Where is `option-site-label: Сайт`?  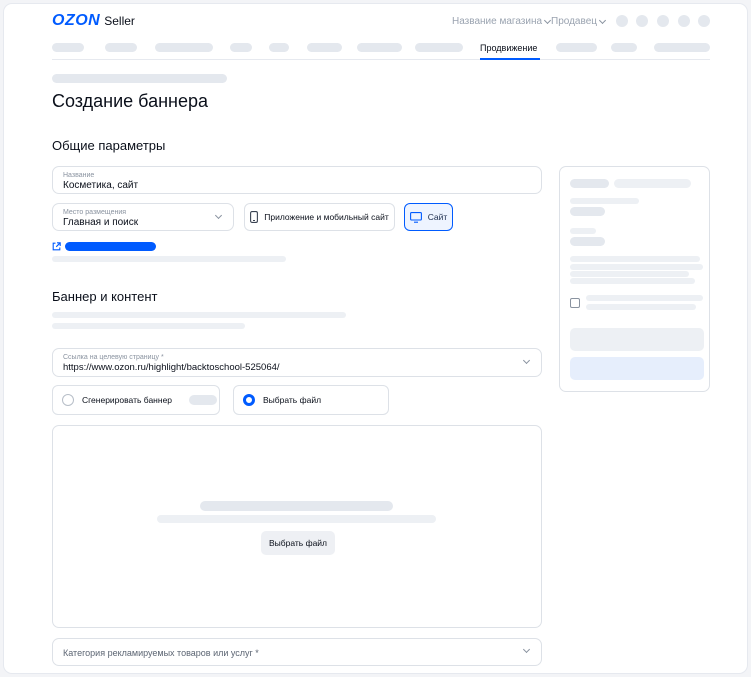 option-site-label: Сайт is located at coordinates (437, 217).